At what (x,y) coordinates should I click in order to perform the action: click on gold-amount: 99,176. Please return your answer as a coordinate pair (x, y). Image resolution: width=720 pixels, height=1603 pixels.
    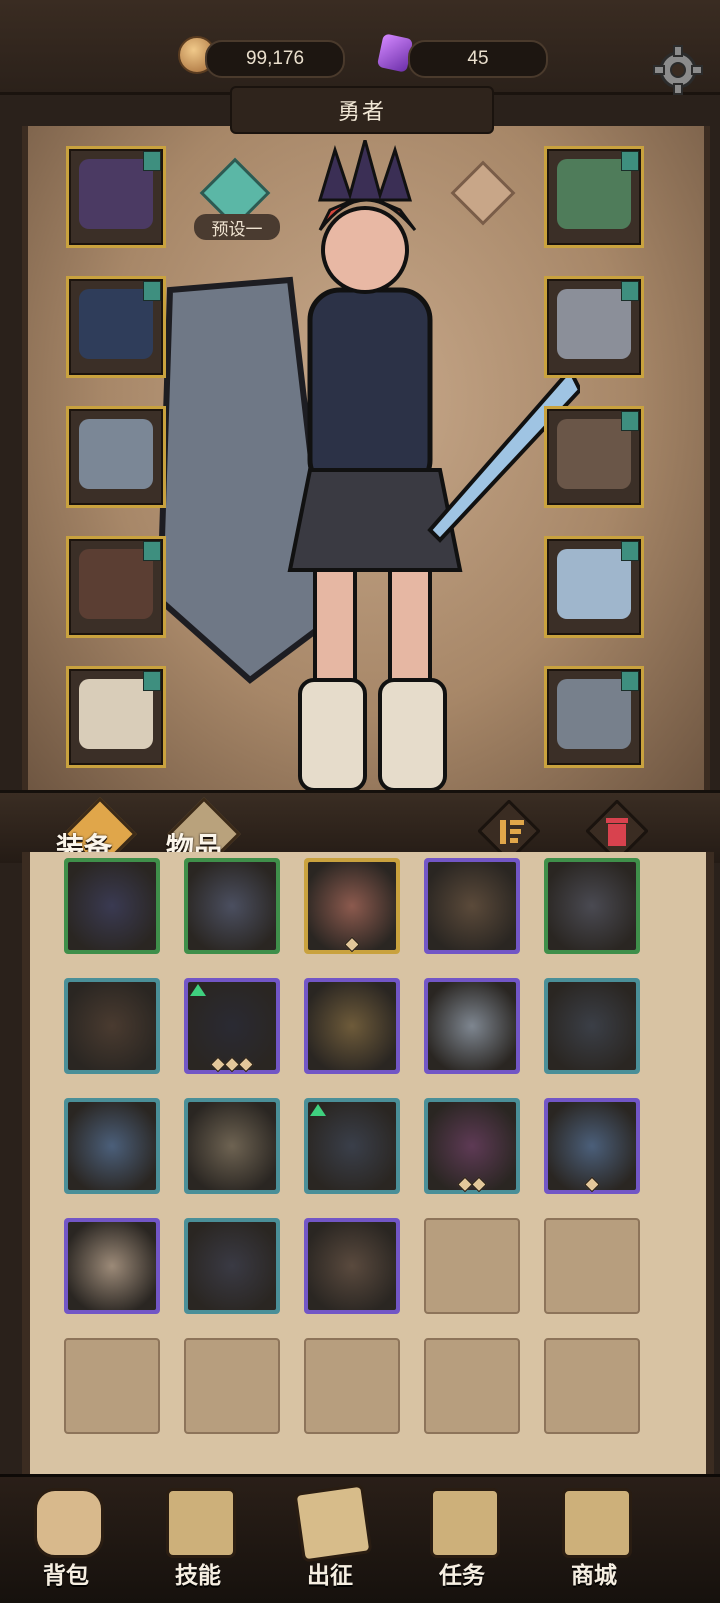
    Looking at the image, I should click on (275, 59).